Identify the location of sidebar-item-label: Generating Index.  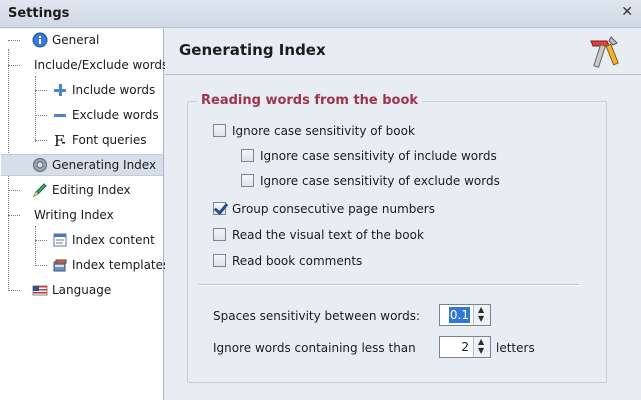
(104, 165).